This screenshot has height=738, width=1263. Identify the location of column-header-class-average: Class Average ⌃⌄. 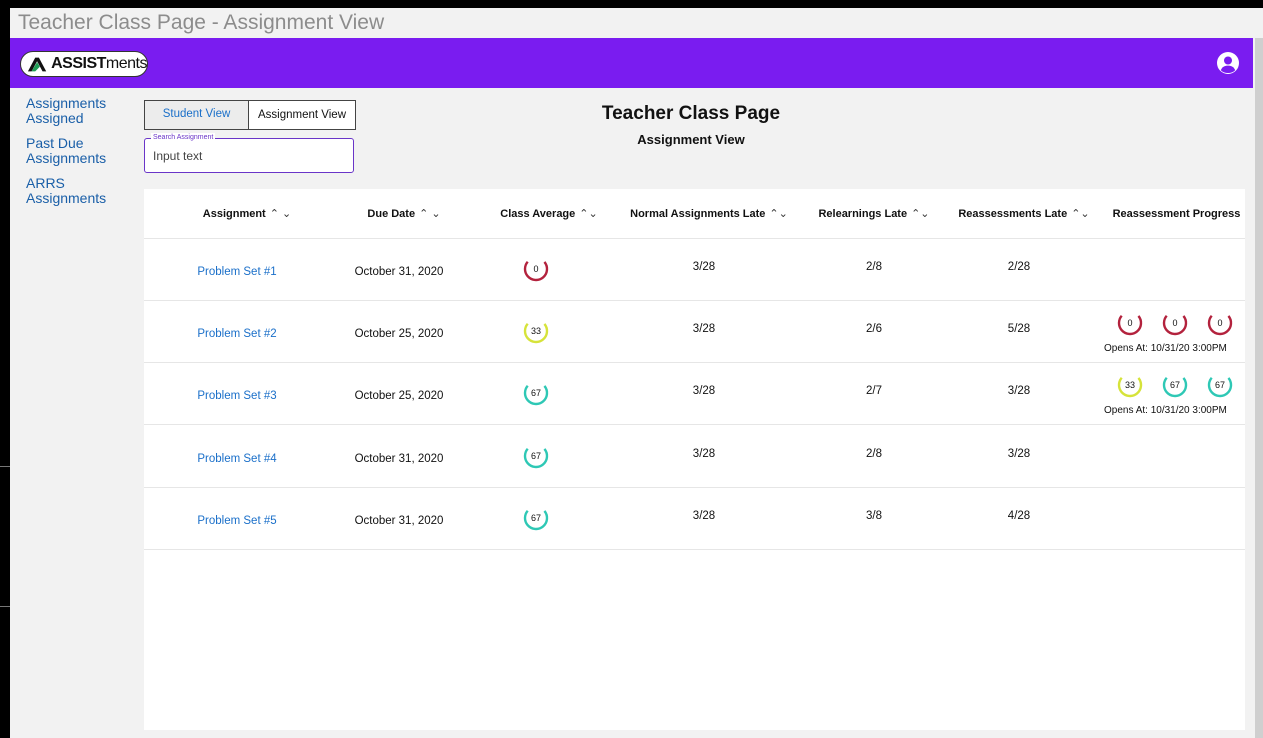
(549, 214).